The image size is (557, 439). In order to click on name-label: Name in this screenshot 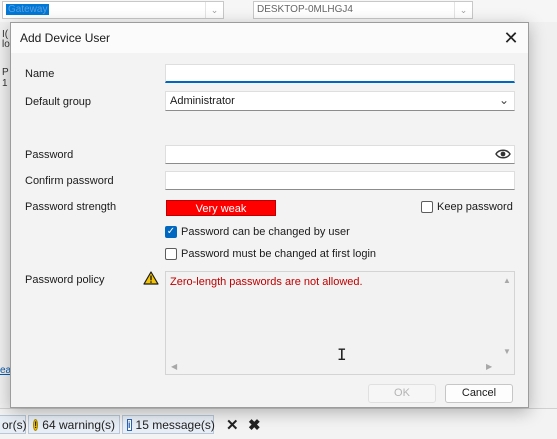, I will do `click(40, 74)`.